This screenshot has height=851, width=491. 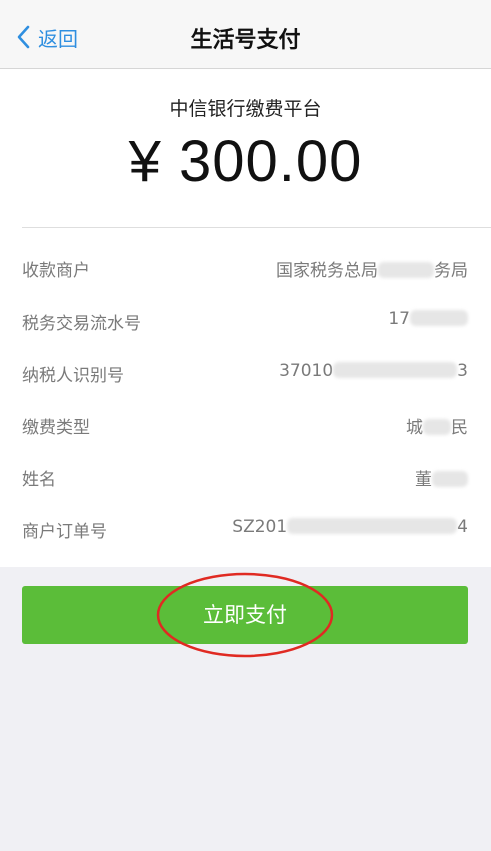 What do you see at coordinates (73, 376) in the screenshot?
I see `detail-label: 纳税人识别号` at bounding box center [73, 376].